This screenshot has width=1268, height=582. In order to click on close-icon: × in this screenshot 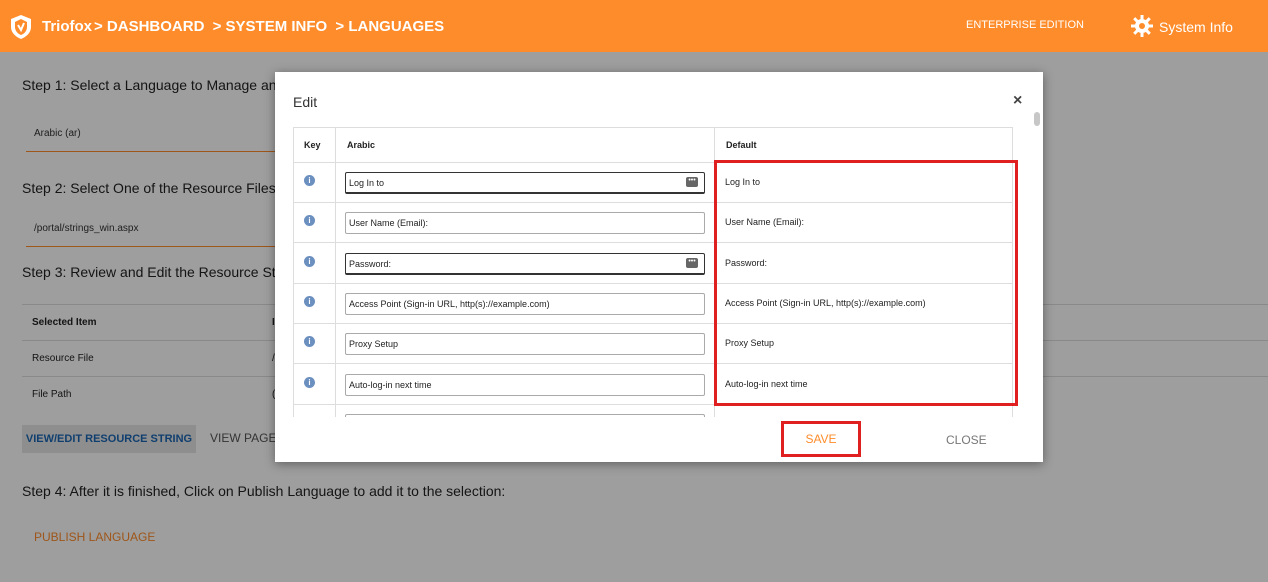, I will do `click(1017, 101)`.